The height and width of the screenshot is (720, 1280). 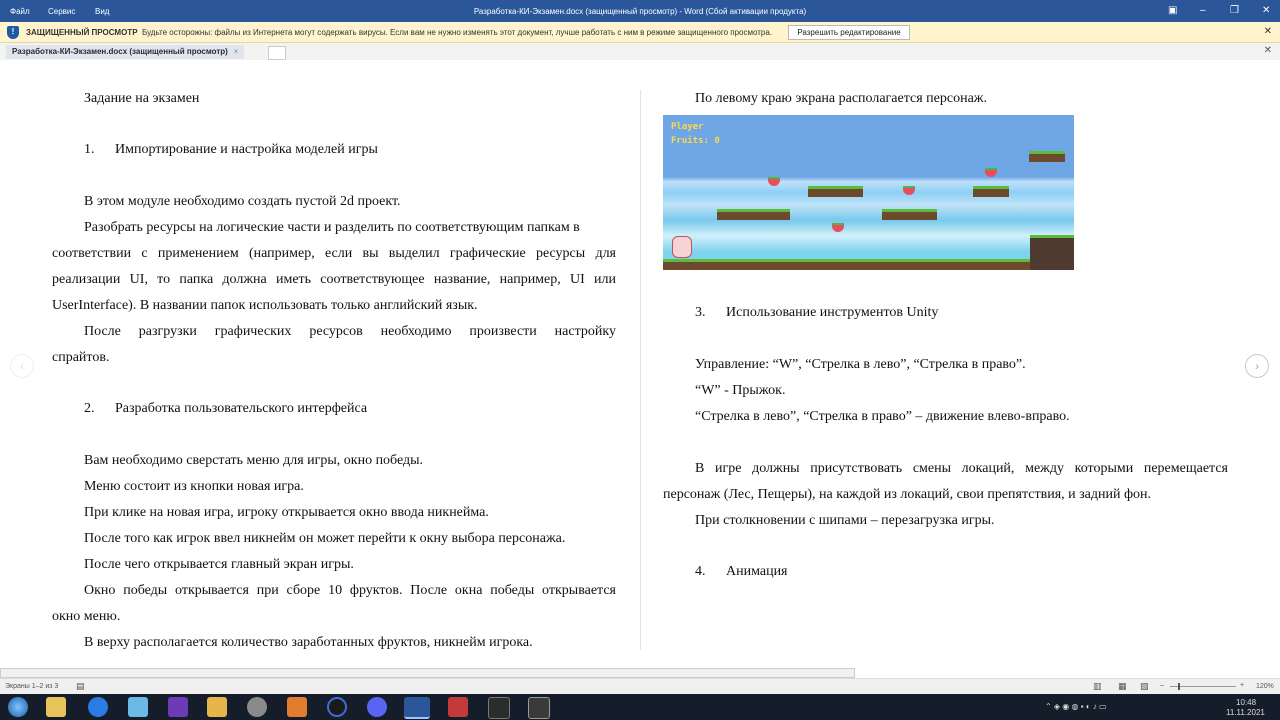 What do you see at coordinates (1097, 686) in the screenshot?
I see `read-mode-icon: ▥` at bounding box center [1097, 686].